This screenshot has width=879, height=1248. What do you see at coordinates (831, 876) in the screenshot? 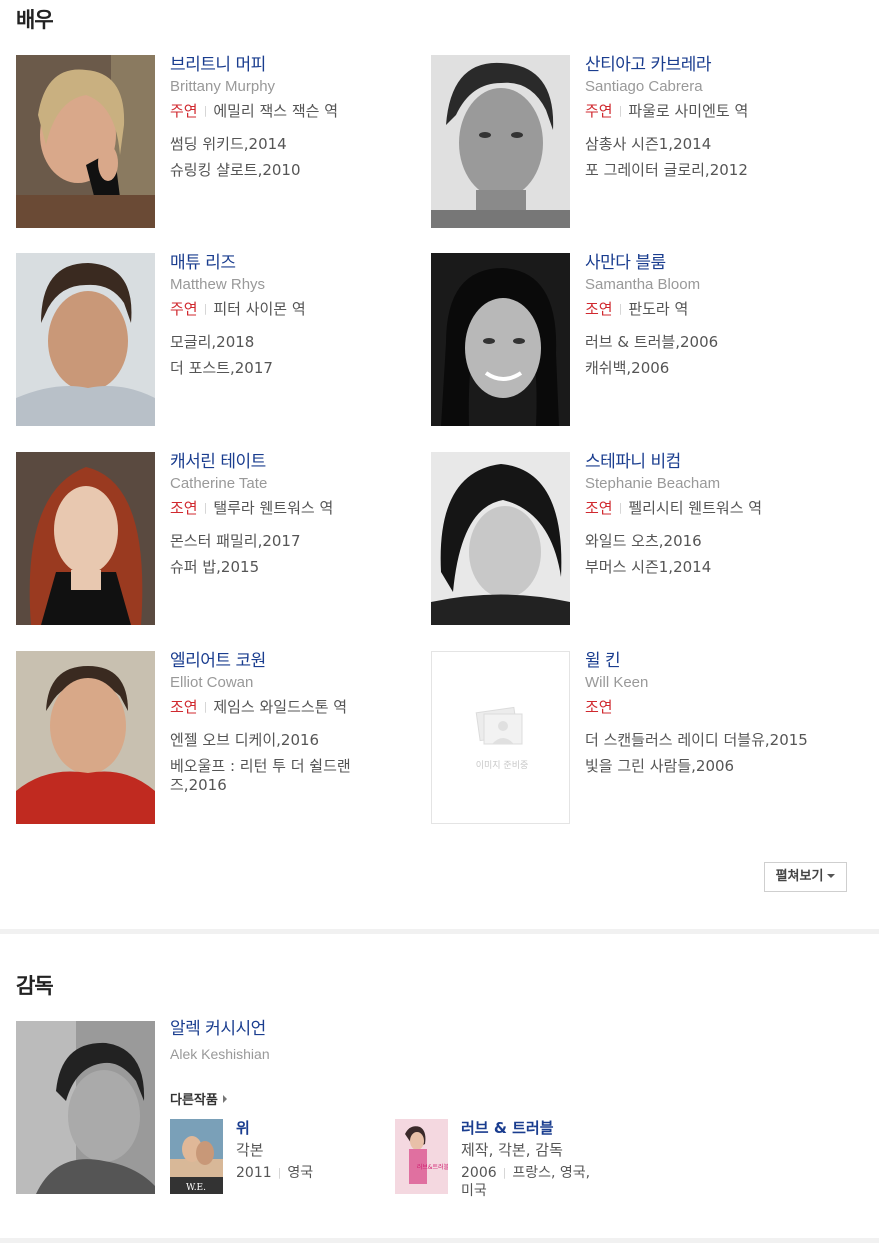
I see `caret-down-icon` at bounding box center [831, 876].